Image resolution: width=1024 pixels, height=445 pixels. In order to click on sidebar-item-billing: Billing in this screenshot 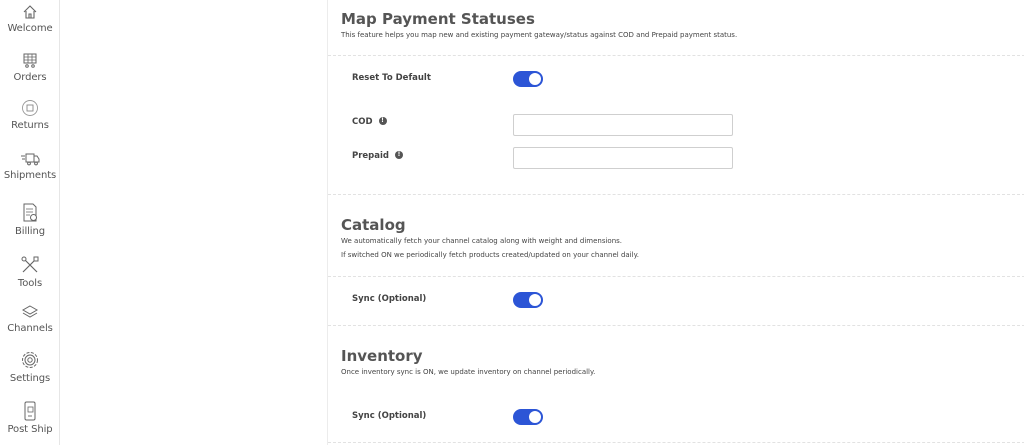, I will do `click(30, 220)`.